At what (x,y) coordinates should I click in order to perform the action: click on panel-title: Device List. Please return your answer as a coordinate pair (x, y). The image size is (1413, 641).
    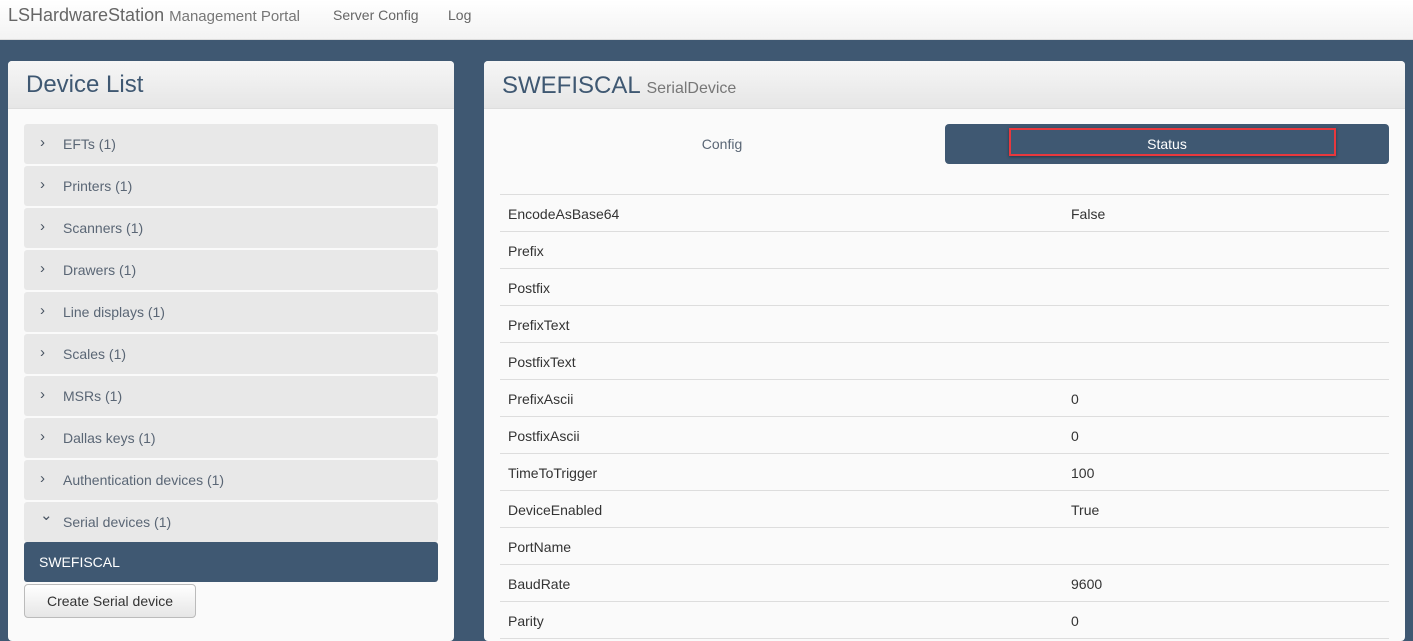
    Looking at the image, I should click on (85, 84).